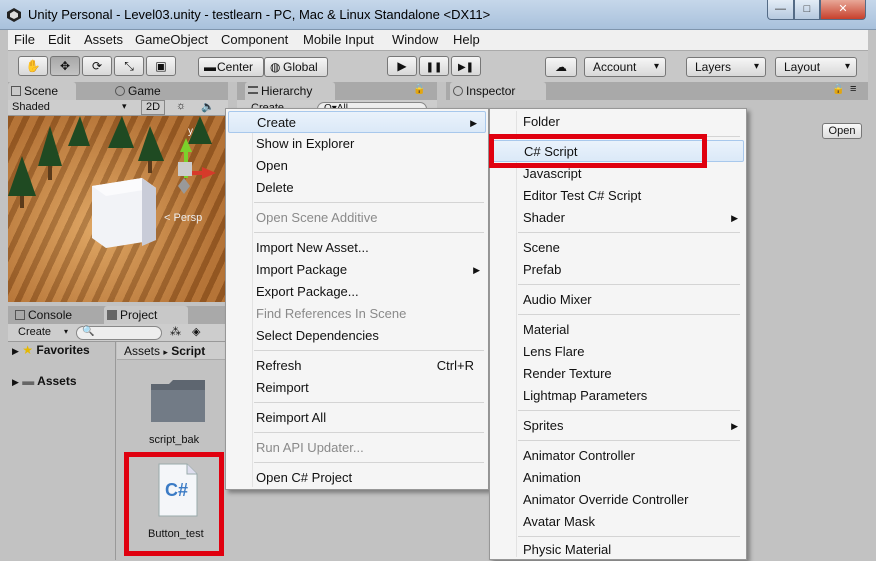 Image resolution: width=876 pixels, height=561 pixels. I want to click on shading-mode-dropdown: Shaded, so click(31, 107).